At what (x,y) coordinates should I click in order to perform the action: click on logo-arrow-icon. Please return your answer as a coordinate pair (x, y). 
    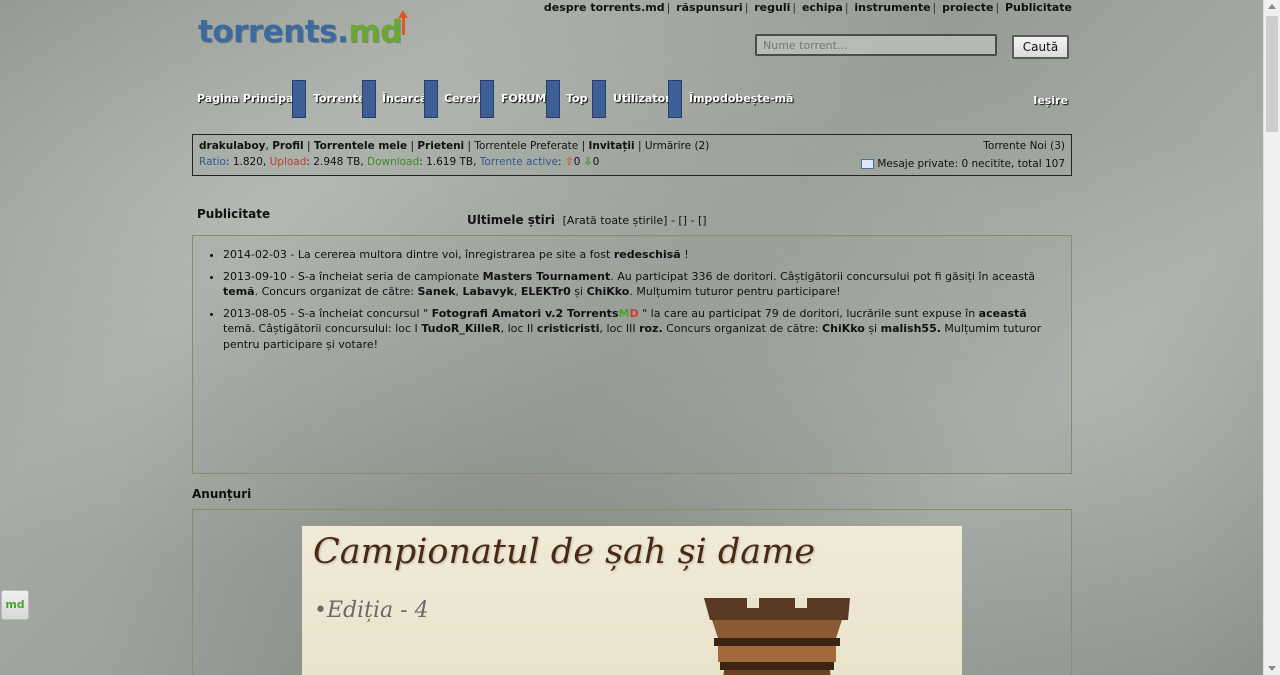
    Looking at the image, I should click on (403, 26).